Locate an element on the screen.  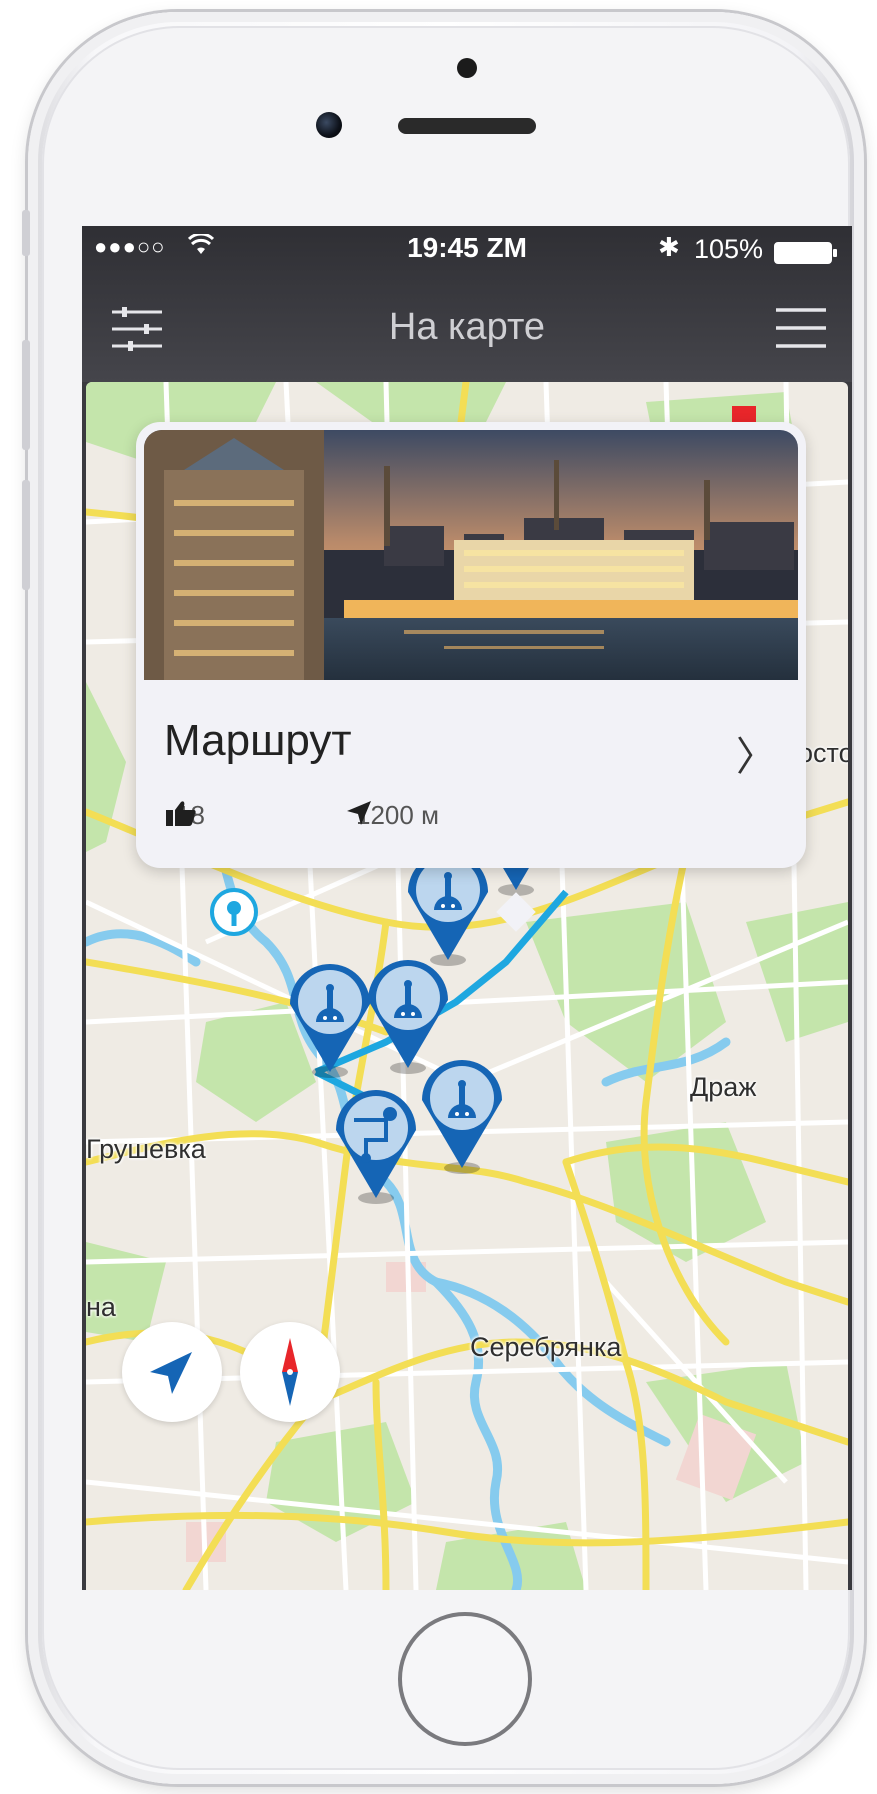
chevron-right-icon: 〉 is located at coordinates (756, 753).